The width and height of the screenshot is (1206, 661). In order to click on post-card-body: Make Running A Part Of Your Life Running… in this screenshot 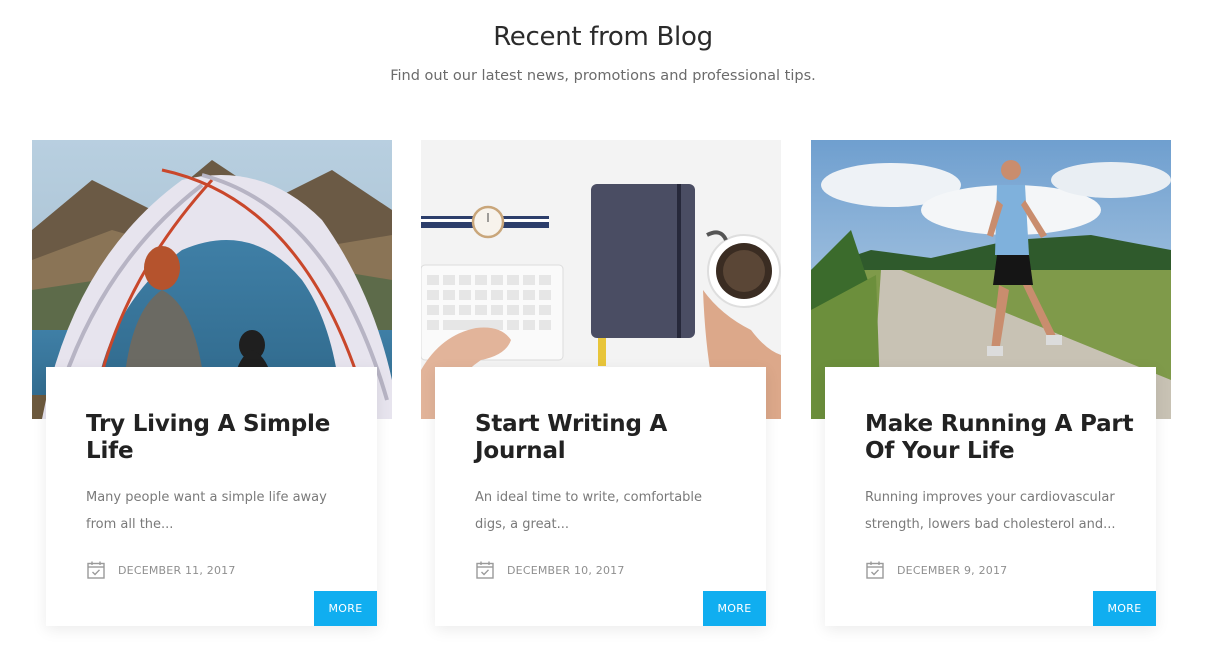, I will do `click(990, 496)`.